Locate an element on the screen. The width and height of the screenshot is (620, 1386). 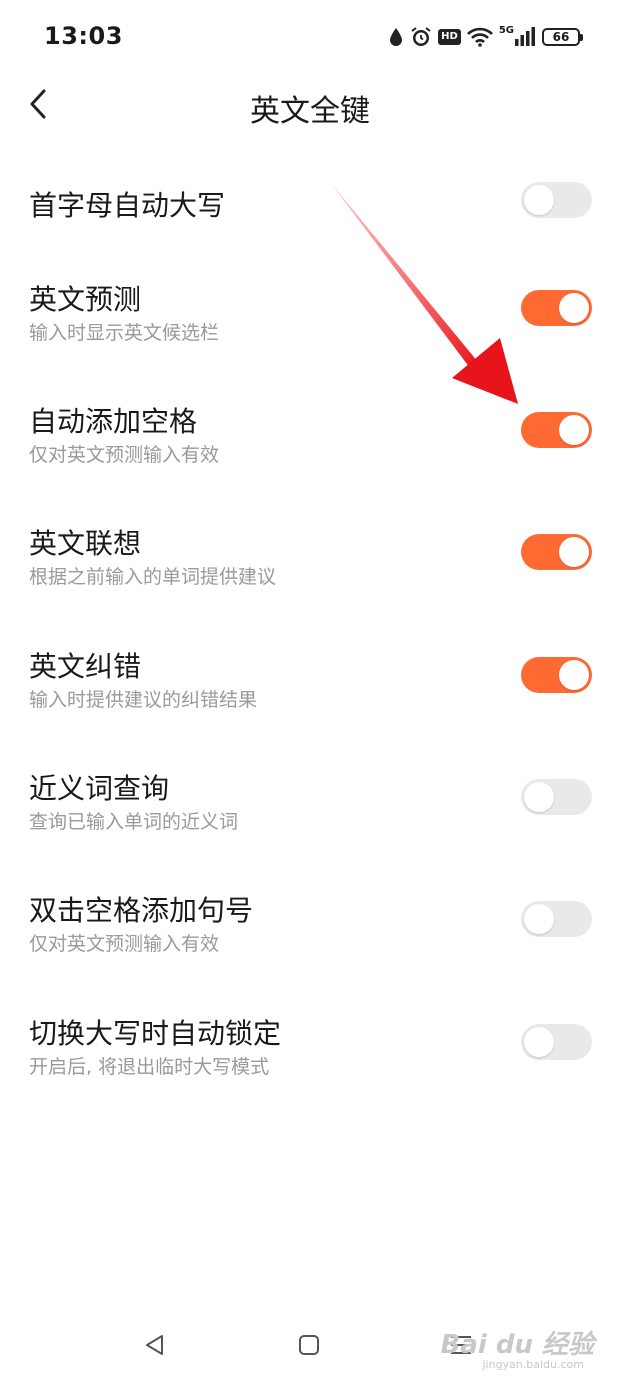
caps-lock-toggle is located at coordinates (556, 1042).